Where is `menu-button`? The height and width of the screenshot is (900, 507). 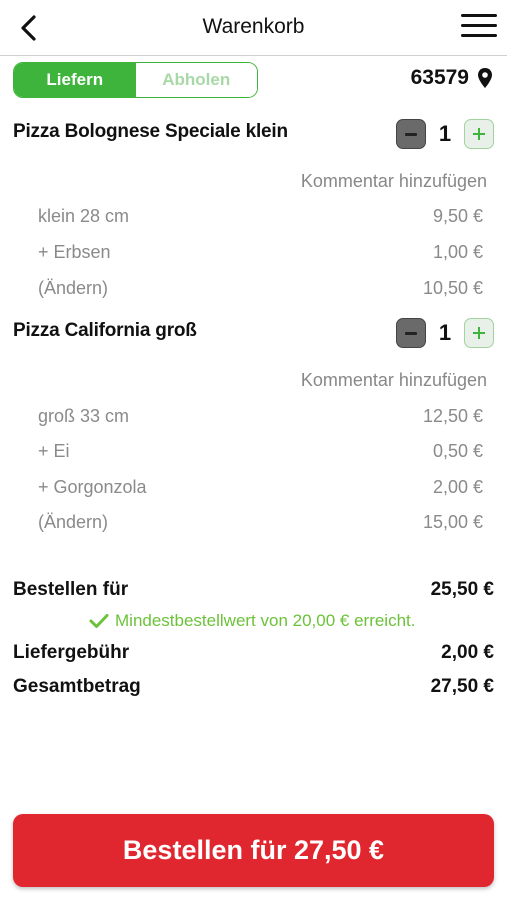
menu-button is located at coordinates (479, 28).